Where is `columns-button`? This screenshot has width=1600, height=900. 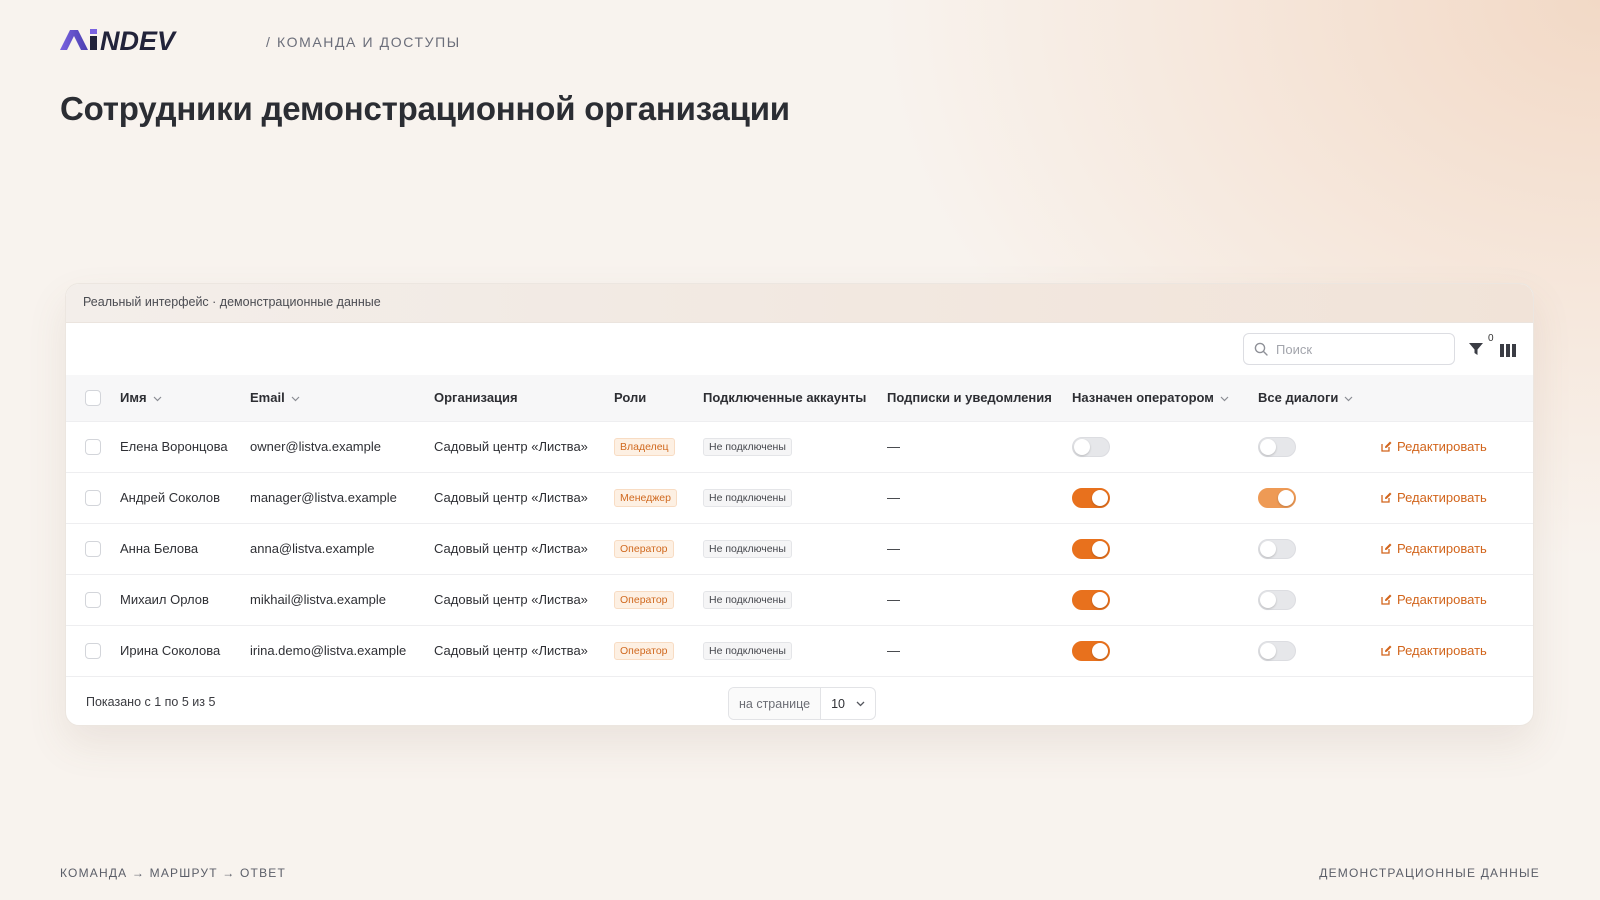
columns-button is located at coordinates (1508, 350).